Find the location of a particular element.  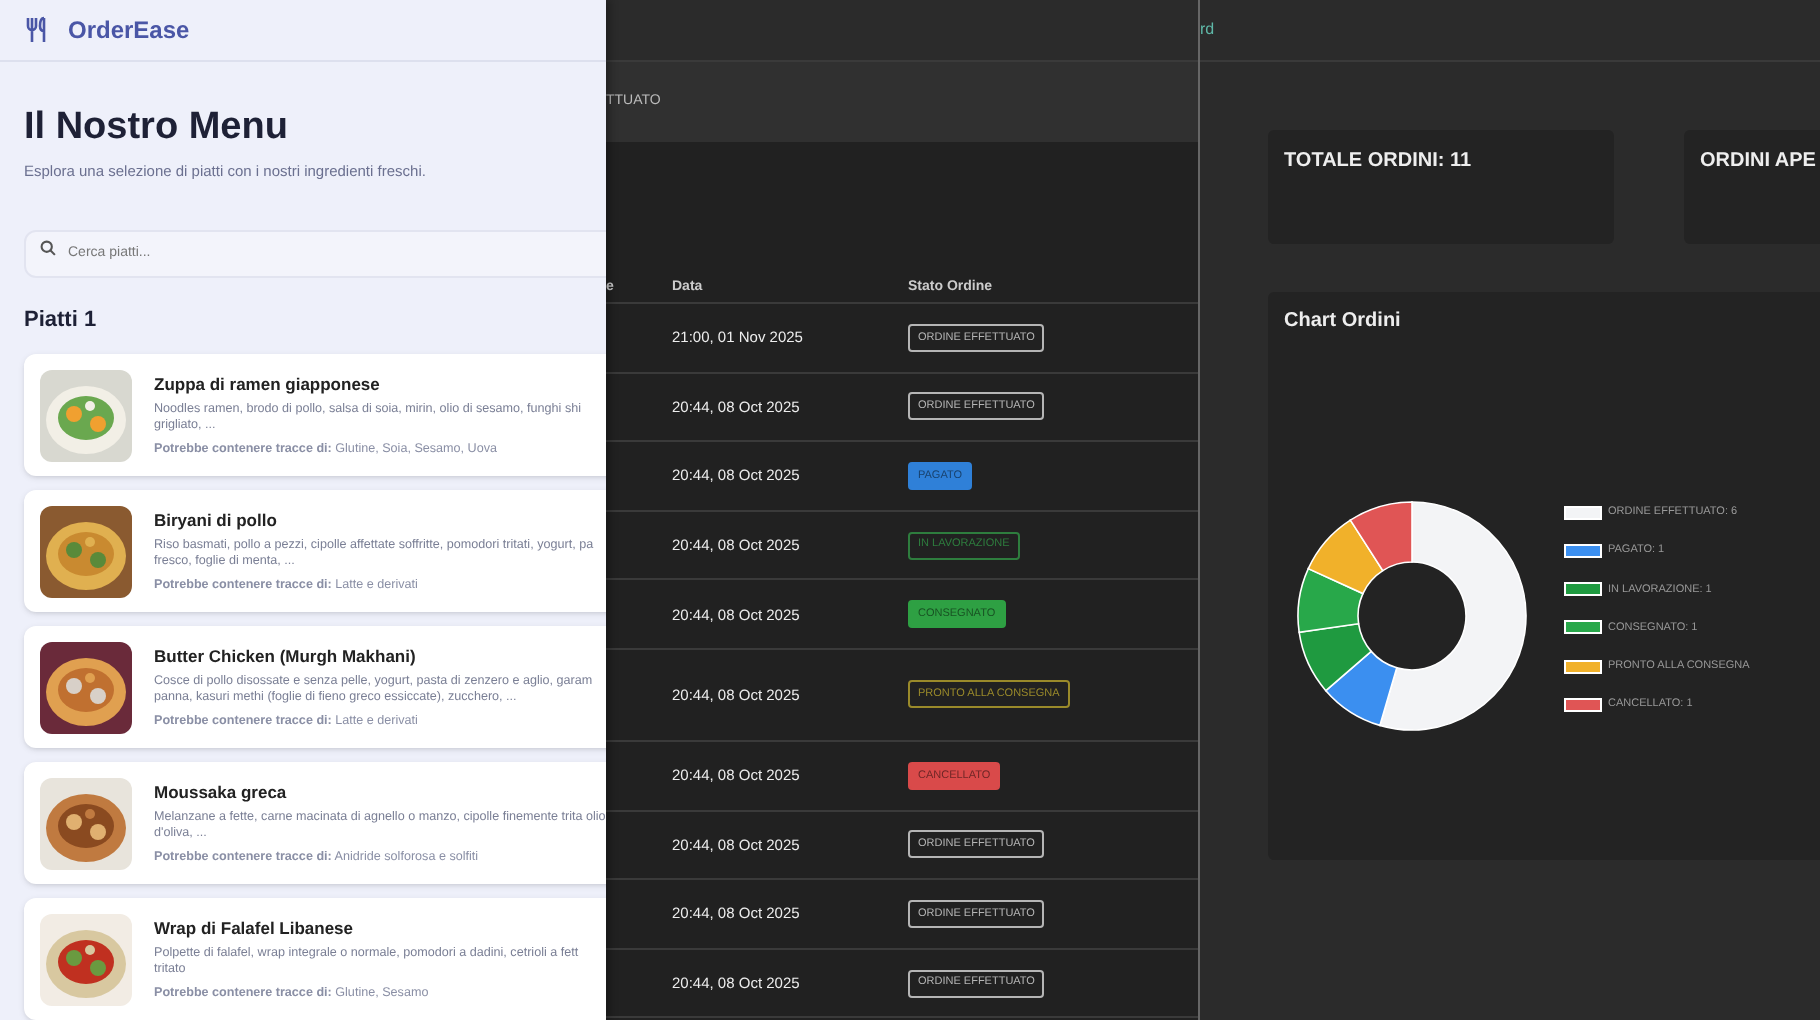

stat-card: ORDINI APE is located at coordinates (1752, 187).